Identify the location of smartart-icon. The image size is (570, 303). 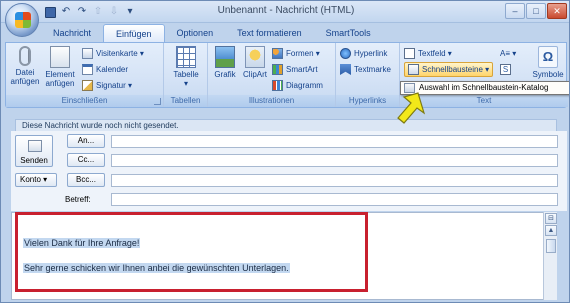
(277, 69).